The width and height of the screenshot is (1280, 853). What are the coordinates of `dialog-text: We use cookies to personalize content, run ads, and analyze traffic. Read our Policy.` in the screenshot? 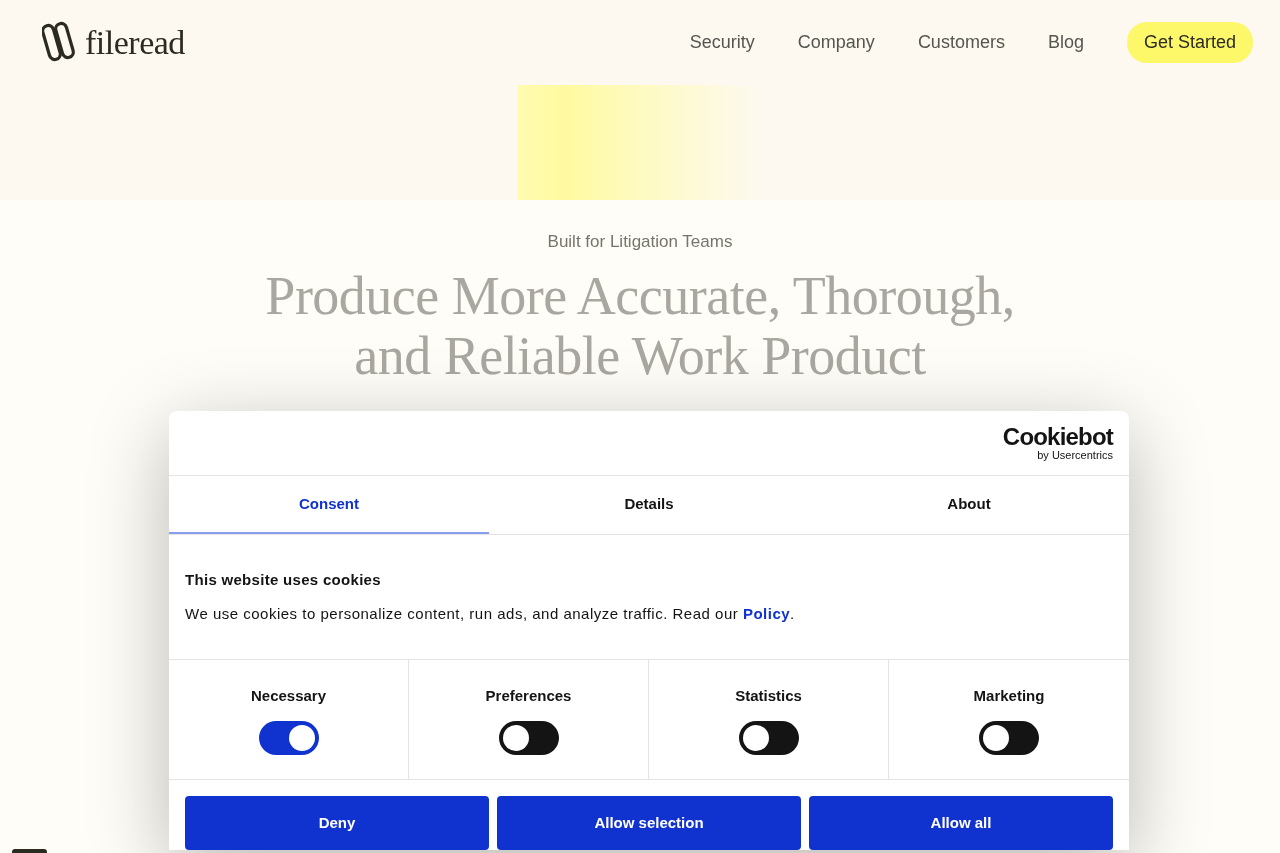 It's located at (490, 614).